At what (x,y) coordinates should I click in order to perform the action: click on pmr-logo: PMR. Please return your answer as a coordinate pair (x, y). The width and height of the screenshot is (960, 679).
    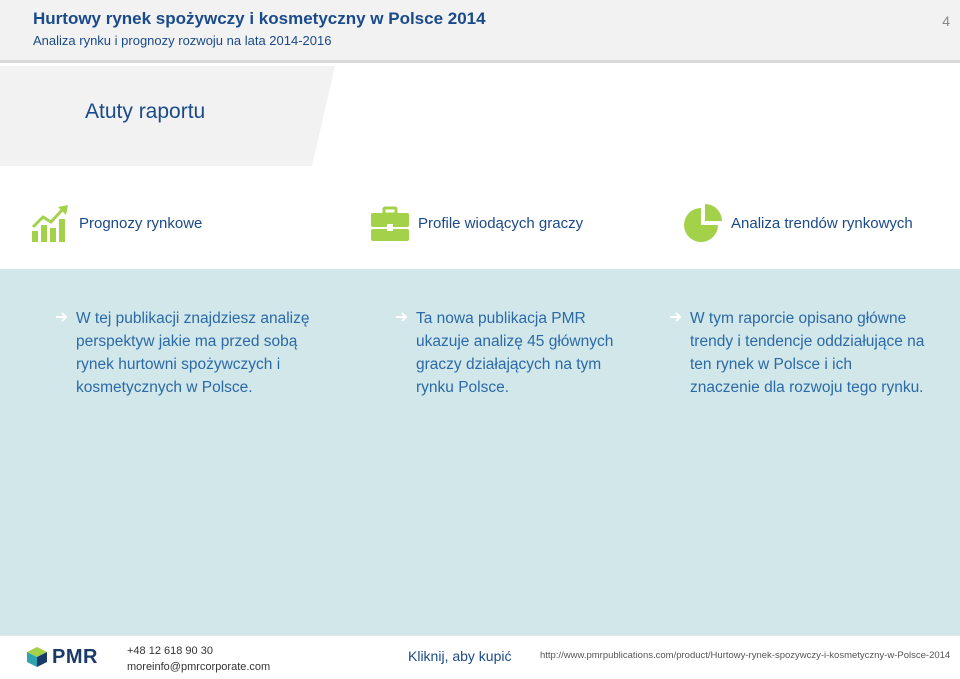
    Looking at the image, I should click on (62, 657).